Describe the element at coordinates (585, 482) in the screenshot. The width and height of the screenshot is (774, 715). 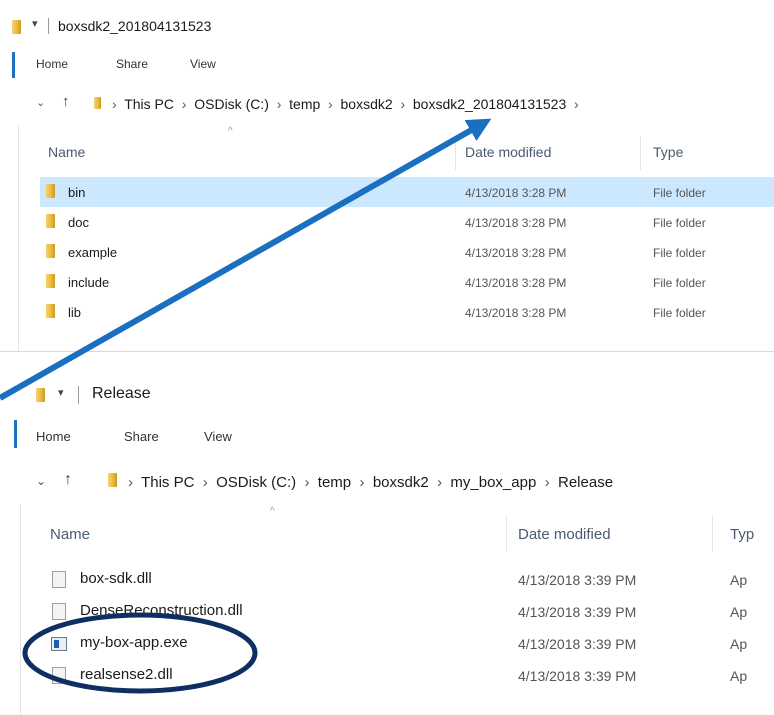
I see `breadcrumb-release: Release` at that location.